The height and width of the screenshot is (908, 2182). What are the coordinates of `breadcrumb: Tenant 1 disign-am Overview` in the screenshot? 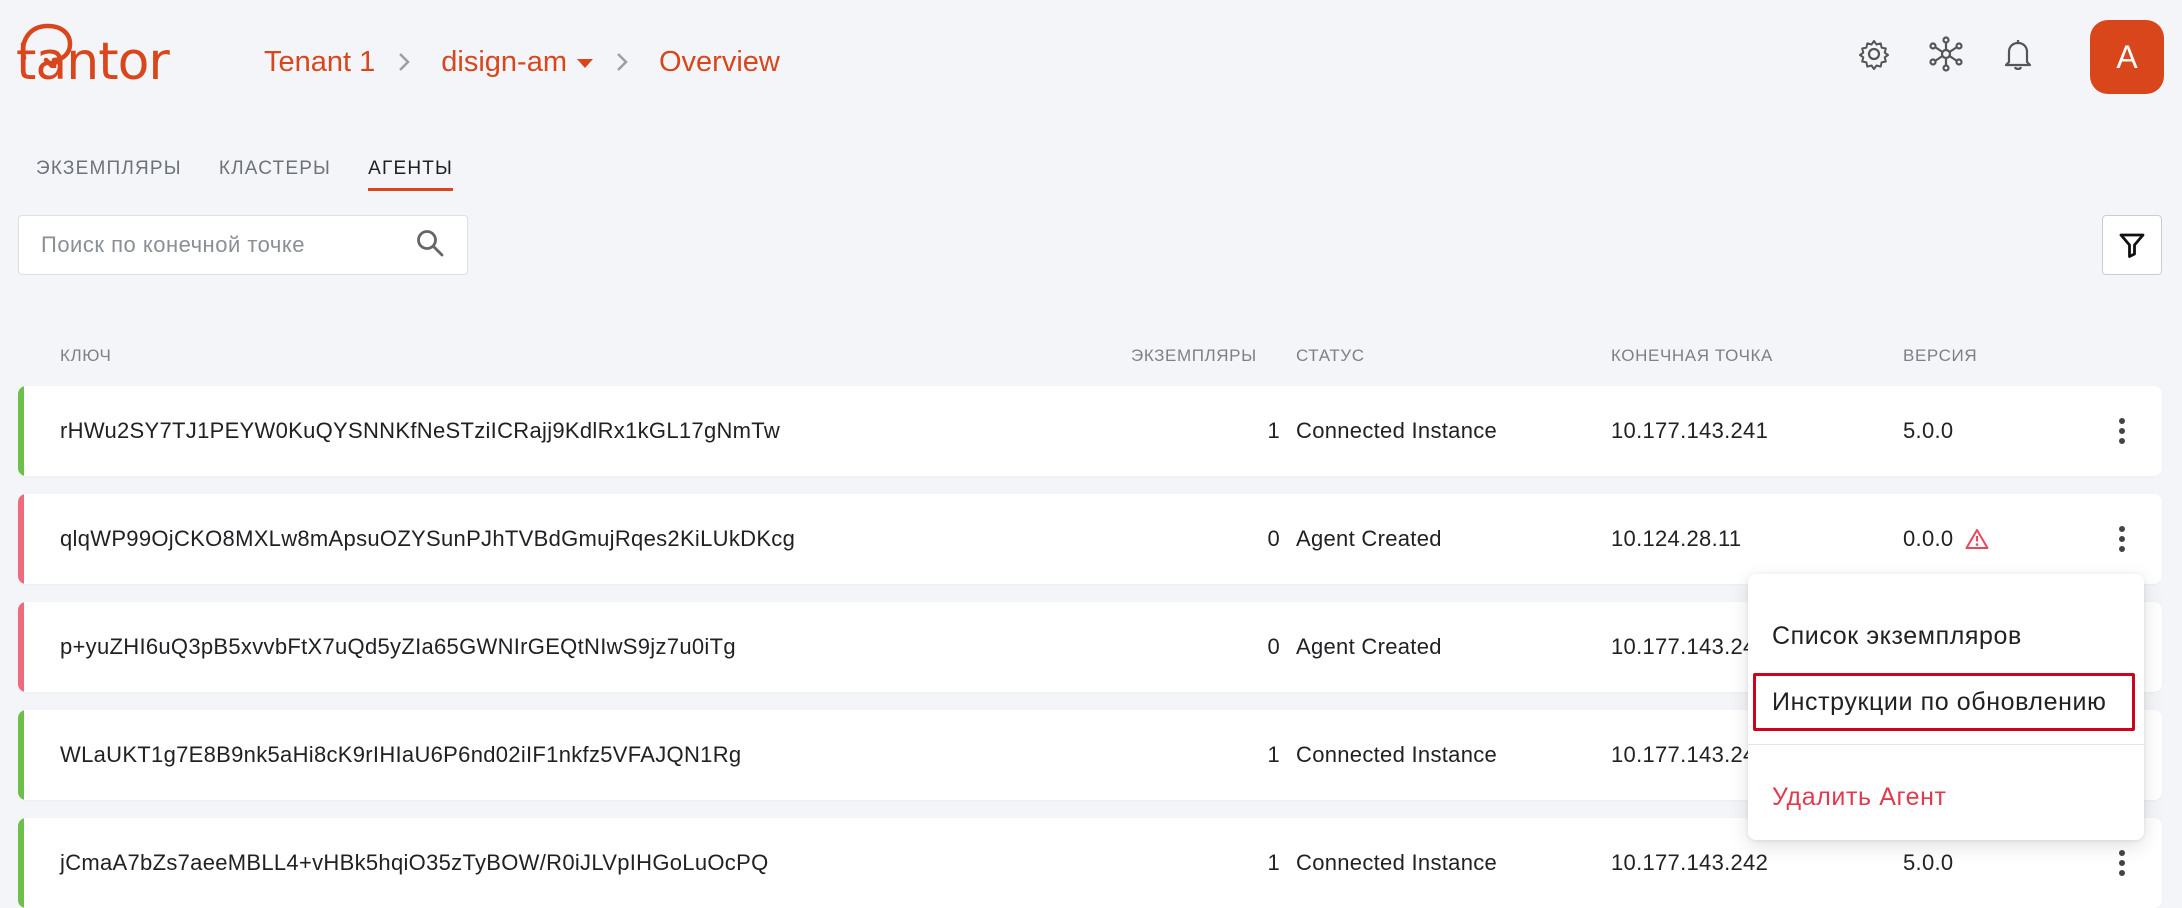 It's located at (522, 62).